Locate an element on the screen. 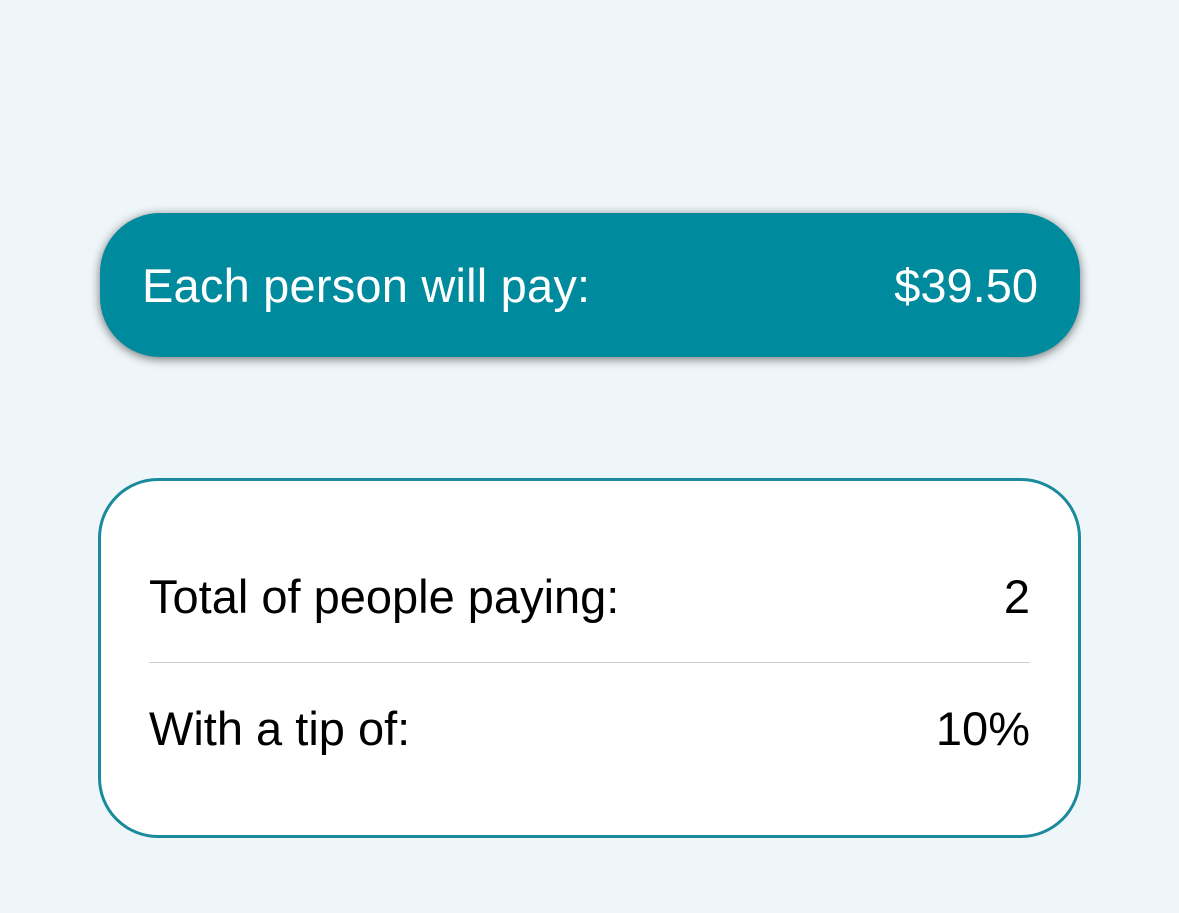 The image size is (1179, 913). people-count-row: Total of people paying: 2 is located at coordinates (589, 596).